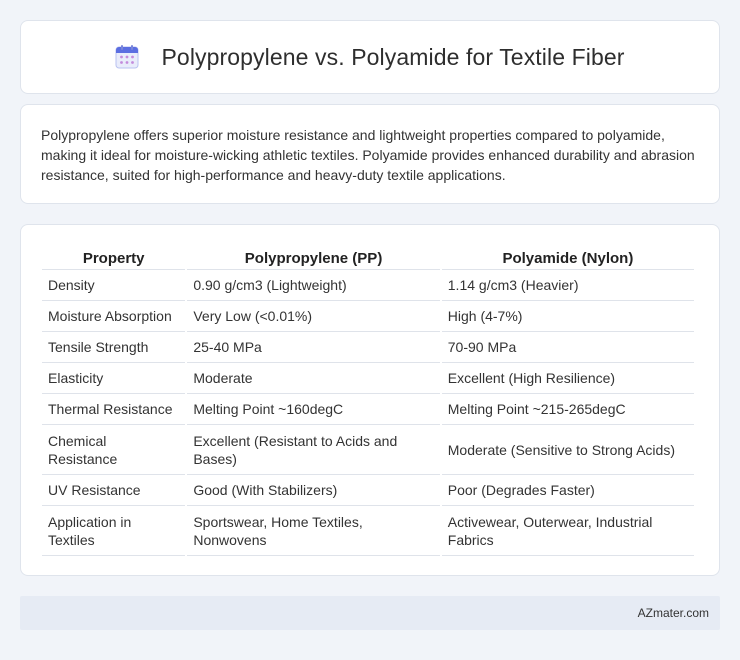 This screenshot has width=740, height=660. Describe the element at coordinates (313, 347) in the screenshot. I see `polypropylene-cell: 25-40 MPa` at that location.